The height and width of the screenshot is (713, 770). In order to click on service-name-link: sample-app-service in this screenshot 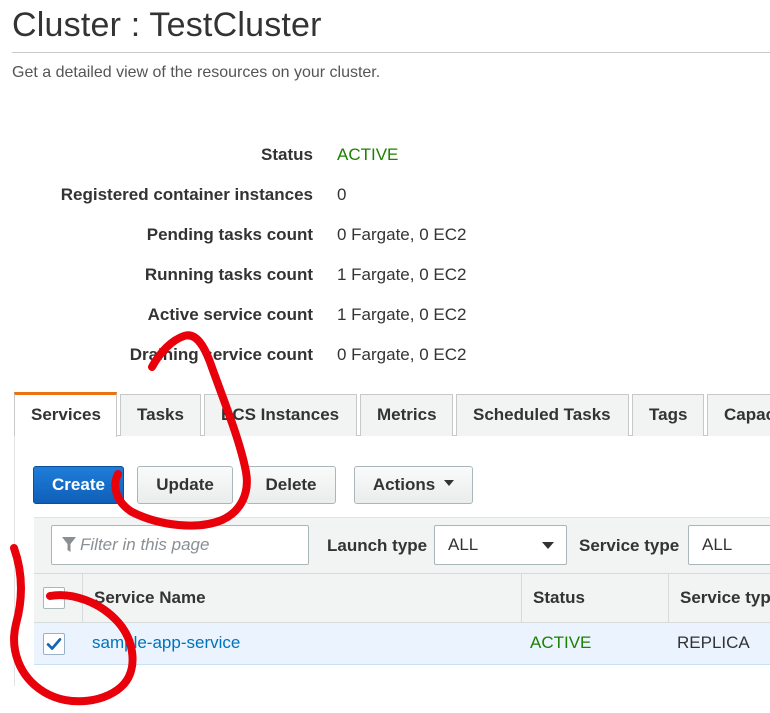, I will do `click(166, 643)`.